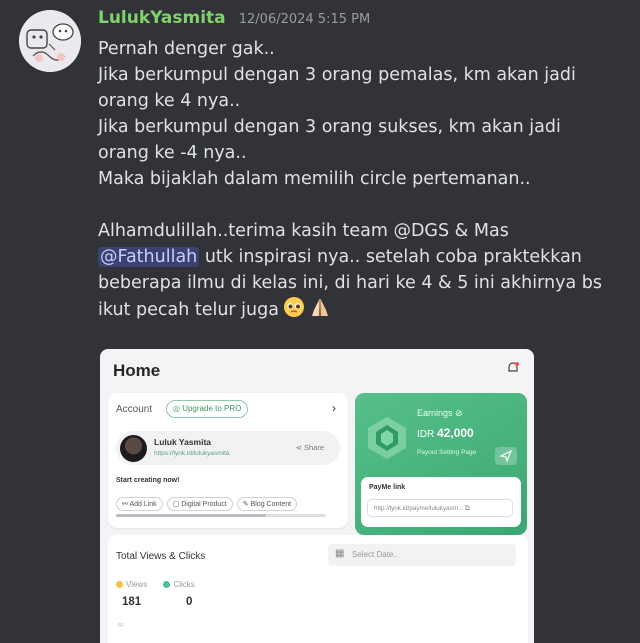 The height and width of the screenshot is (643, 640). What do you see at coordinates (363, 311) in the screenshot?
I see `message-line: ikut pecah telur juga` at bounding box center [363, 311].